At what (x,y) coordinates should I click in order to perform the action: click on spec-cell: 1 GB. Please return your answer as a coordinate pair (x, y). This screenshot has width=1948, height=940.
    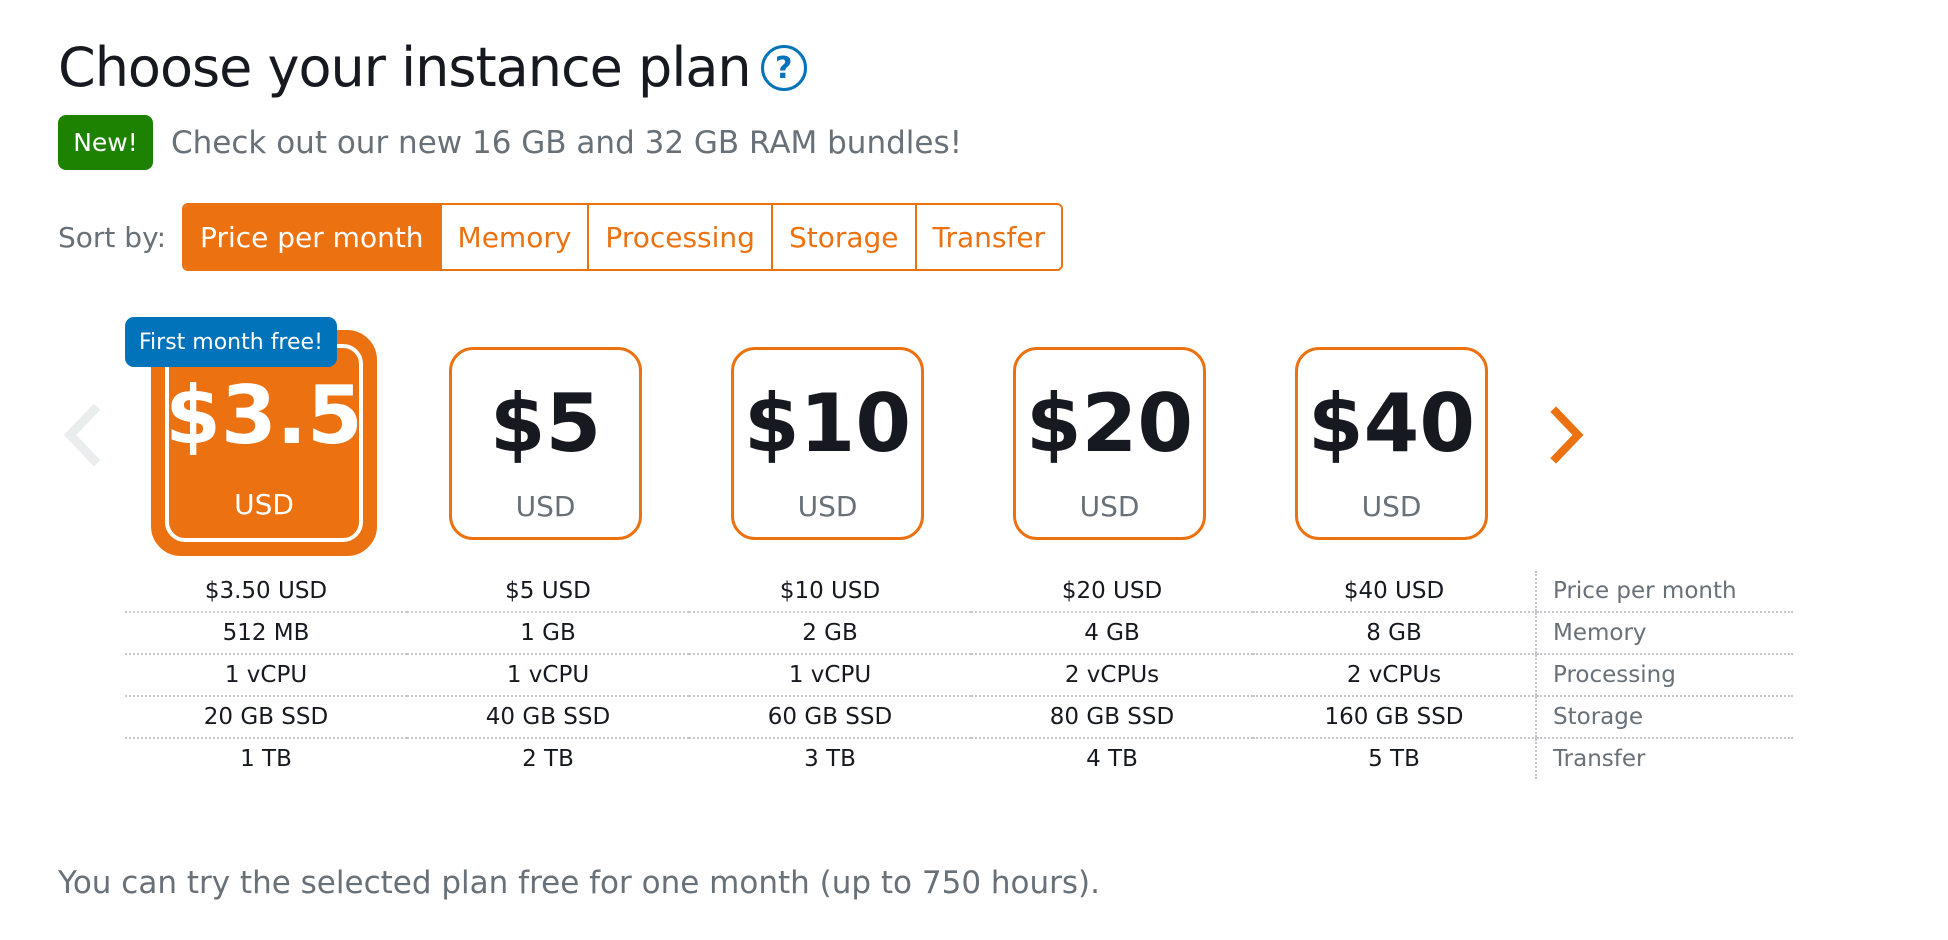
    Looking at the image, I should click on (548, 633).